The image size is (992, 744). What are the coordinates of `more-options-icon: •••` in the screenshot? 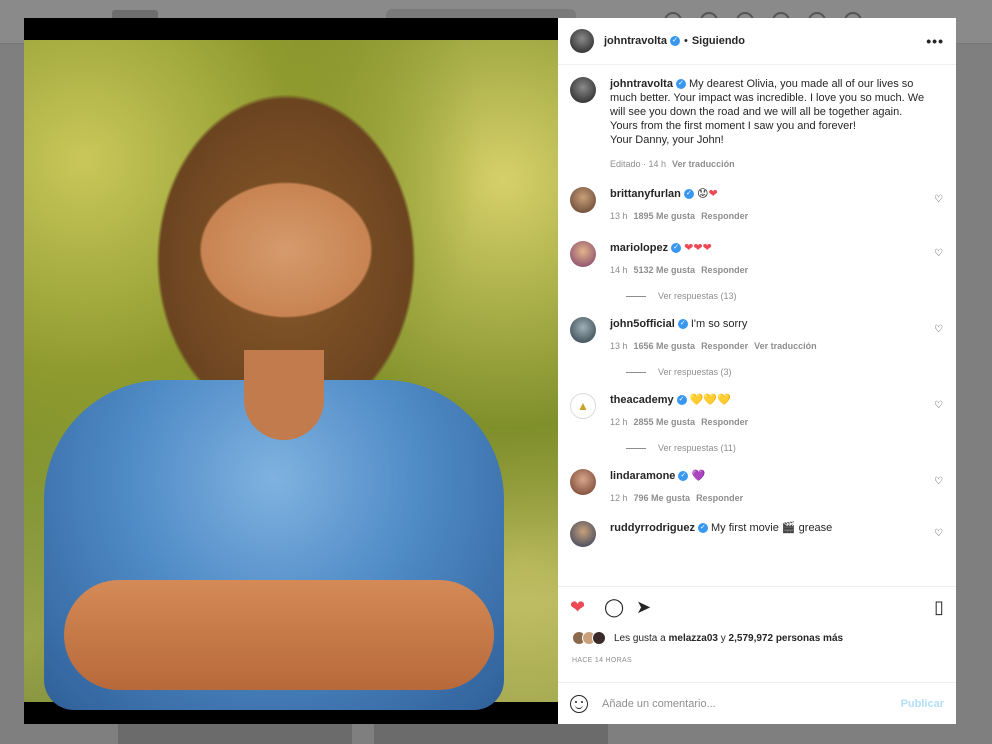 It's located at (935, 41).